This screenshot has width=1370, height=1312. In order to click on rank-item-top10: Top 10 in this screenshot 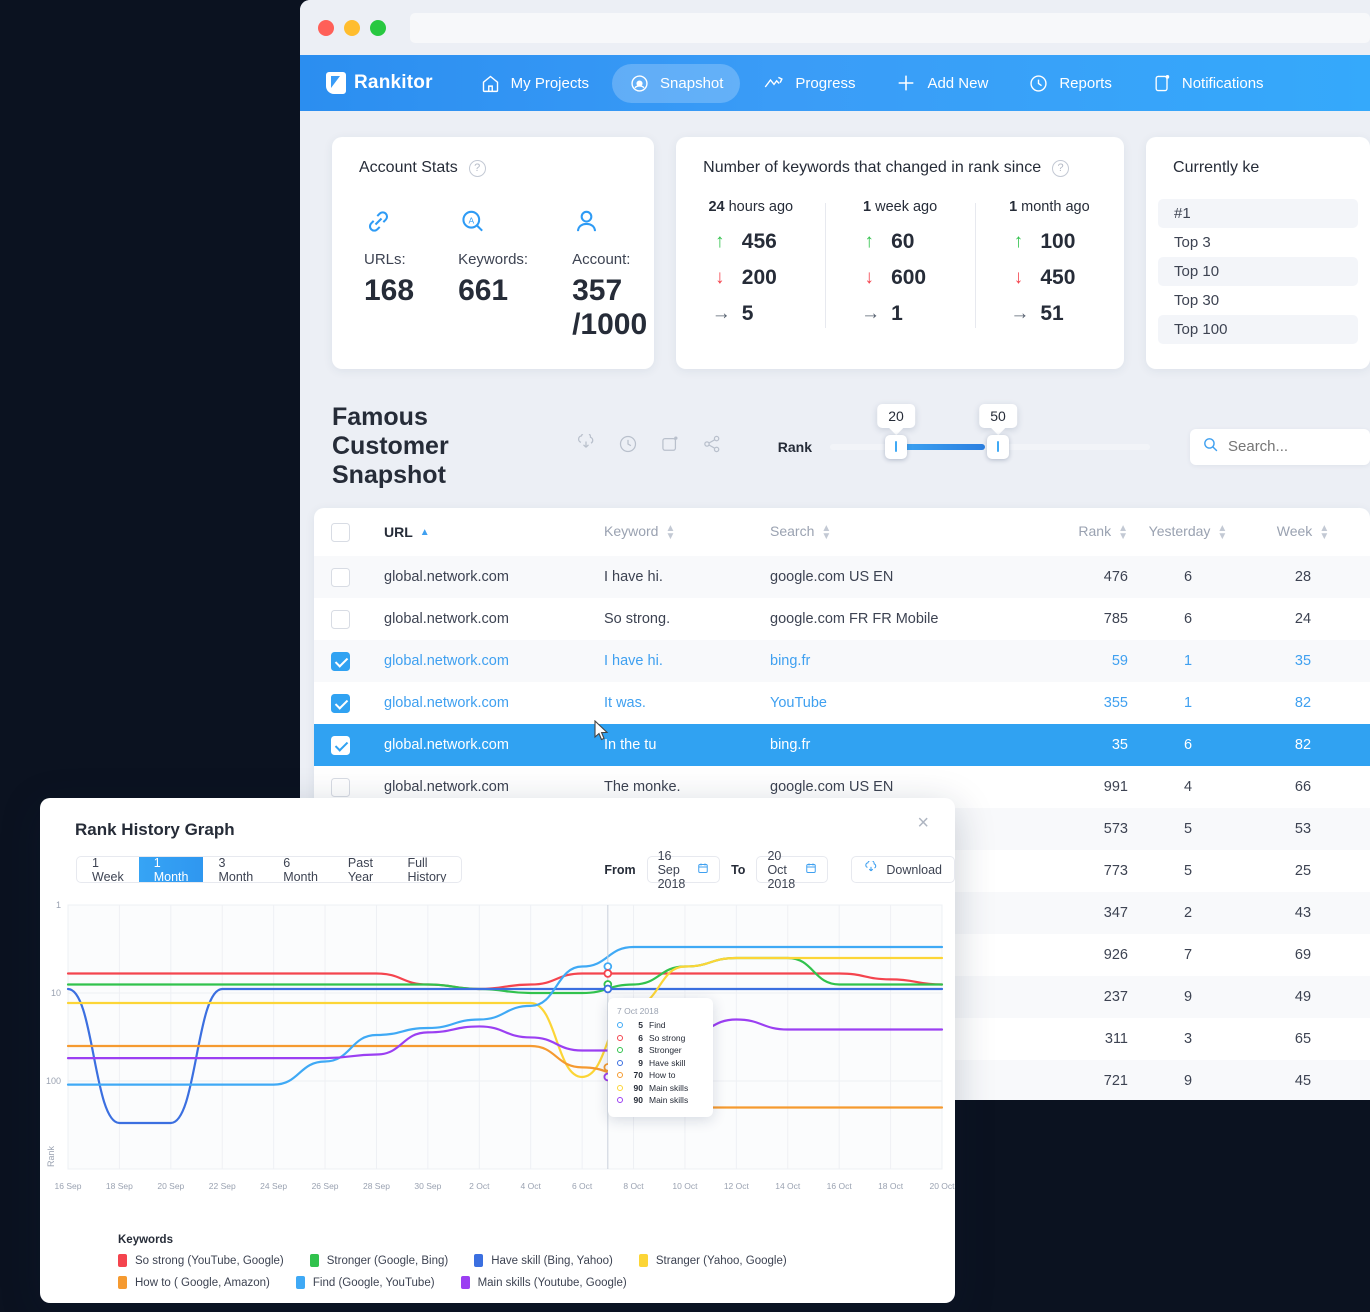, I will do `click(1258, 271)`.